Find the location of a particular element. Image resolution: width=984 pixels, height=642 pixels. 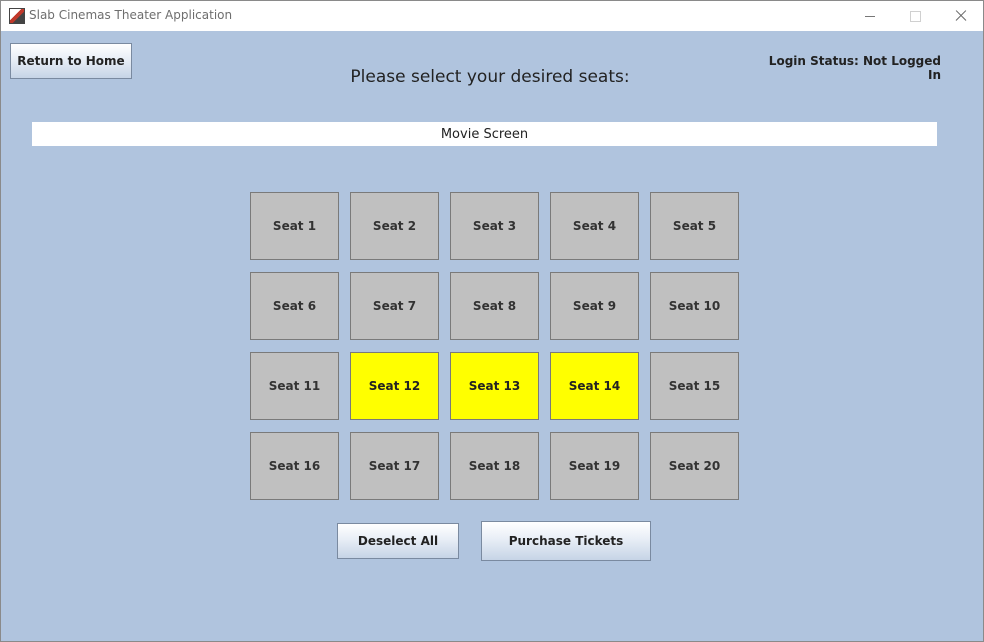

seat-button-10: Seat 10 is located at coordinates (694, 306).